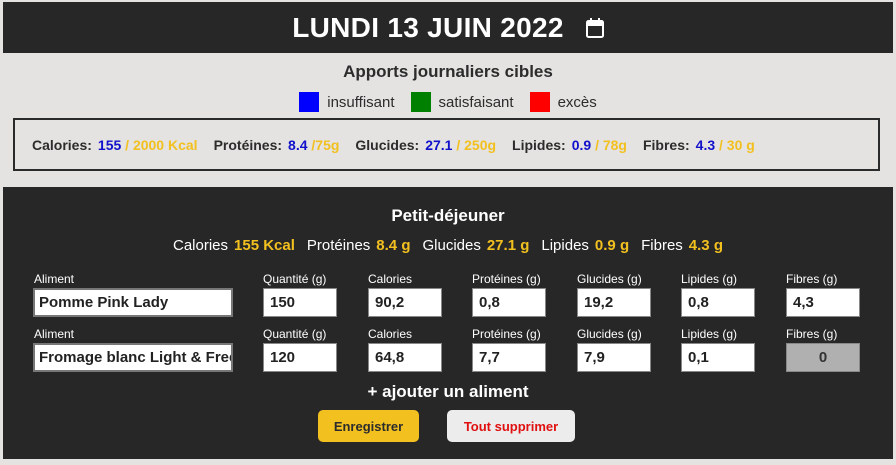 This screenshot has height=465, width=896. What do you see at coordinates (735, 144) in the screenshot?
I see `target-goal: / 30 g` at bounding box center [735, 144].